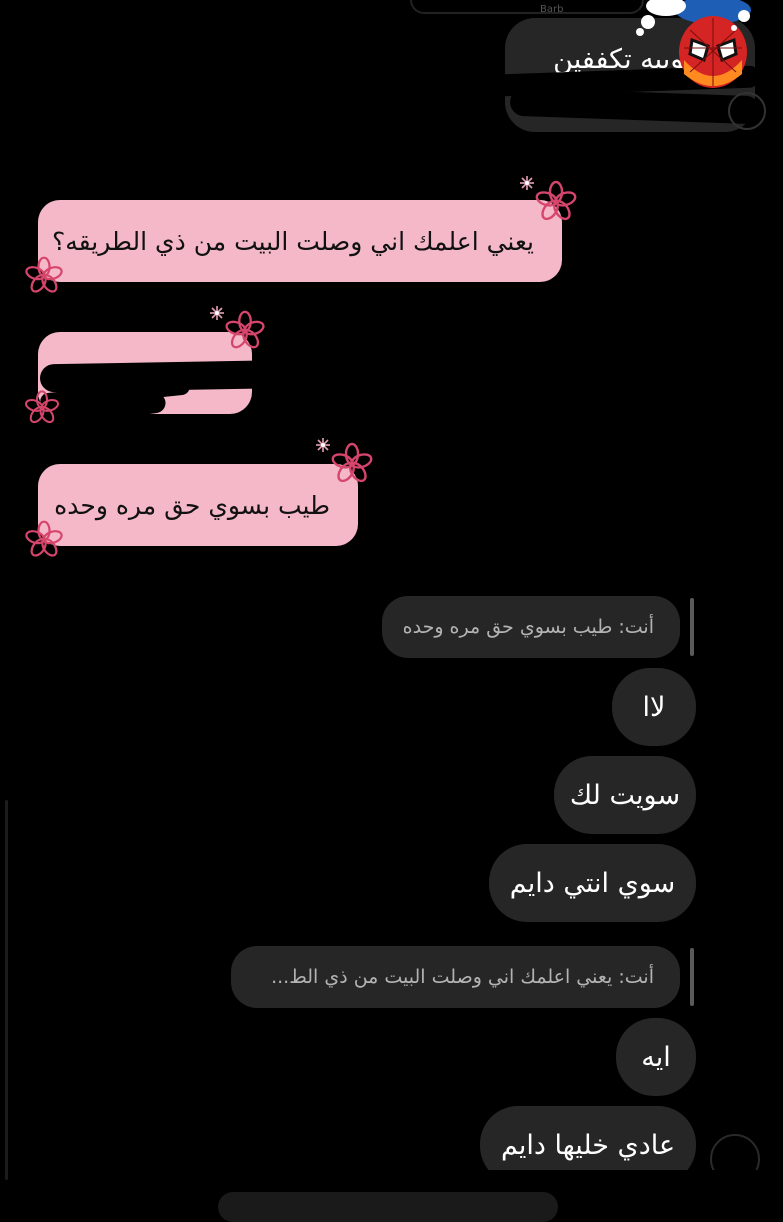  What do you see at coordinates (388, 1207) in the screenshot?
I see `composer-bar-partial` at bounding box center [388, 1207].